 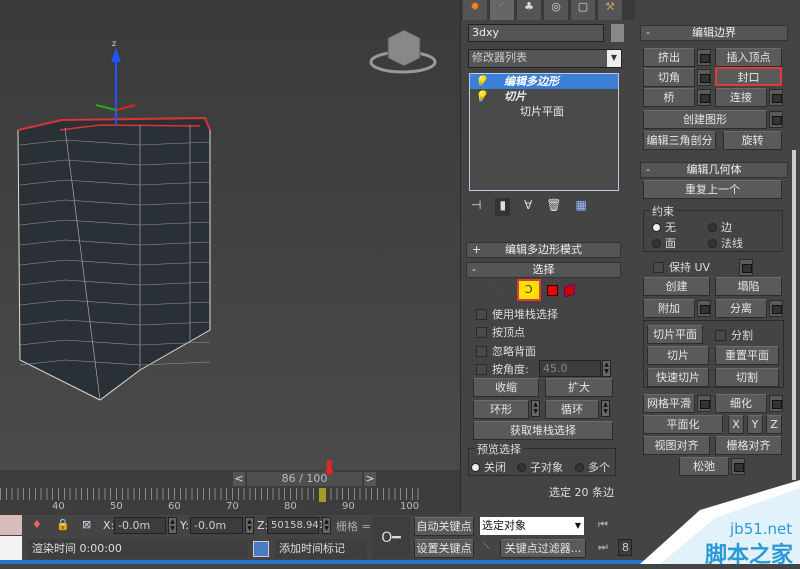 I want to click on frame-field: 8, so click(x=625, y=547).